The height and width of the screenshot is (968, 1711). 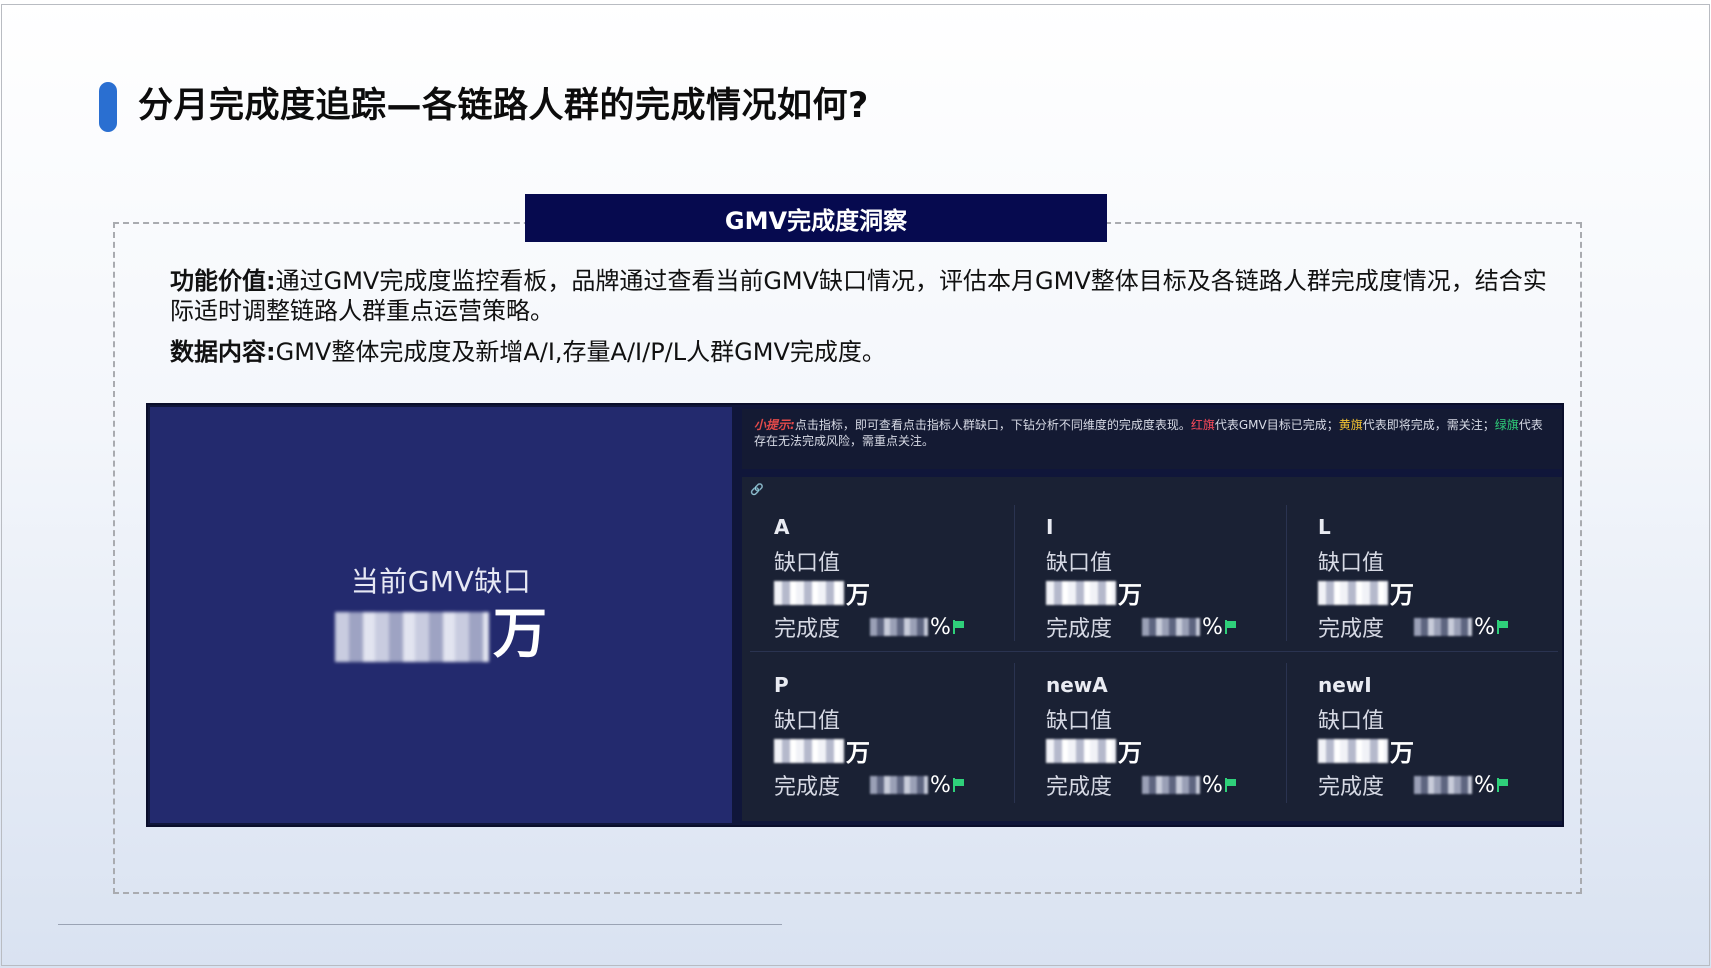 I want to click on segment-name: P, so click(x=781, y=685).